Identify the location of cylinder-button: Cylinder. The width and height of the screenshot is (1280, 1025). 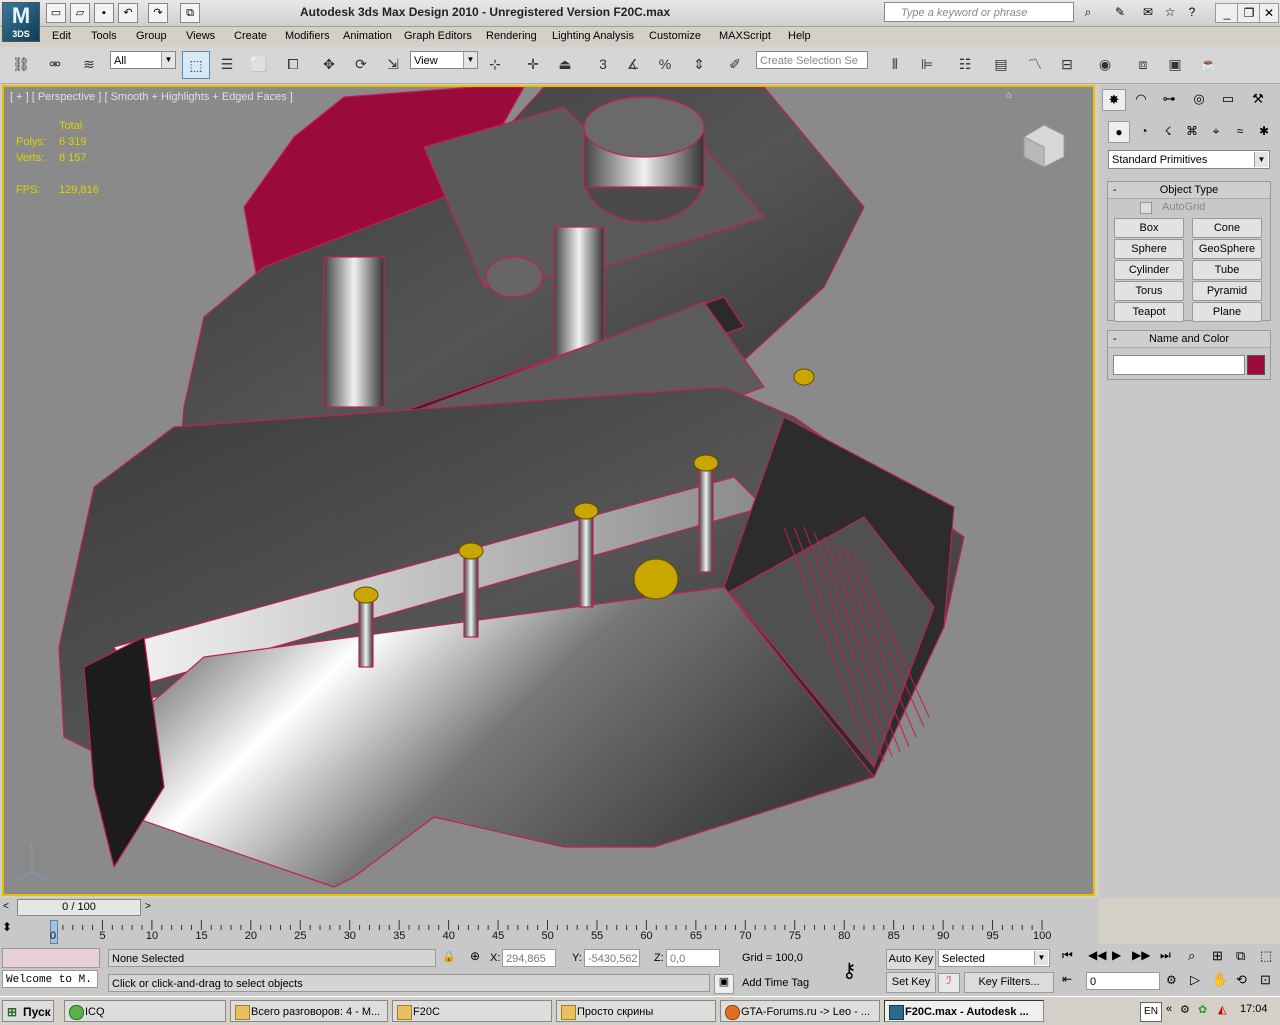
(1149, 270).